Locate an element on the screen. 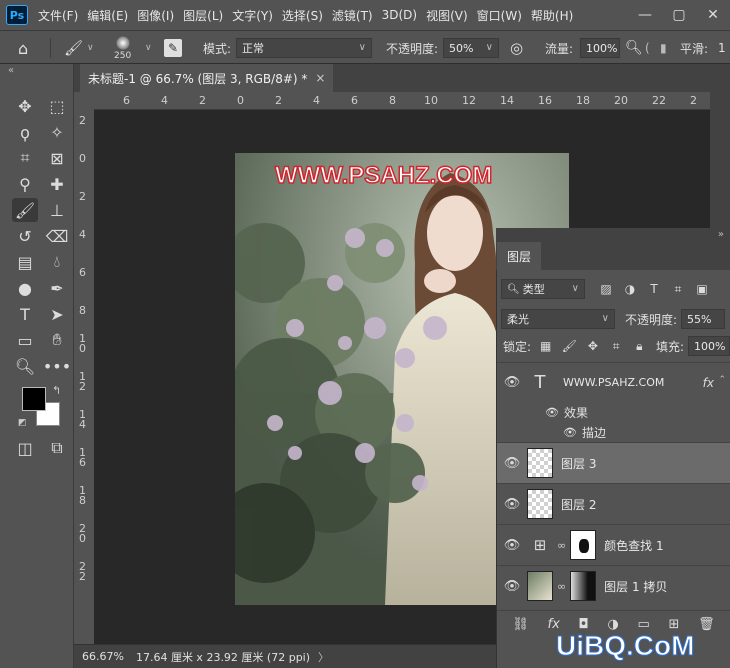  ruler-label: 14 is located at coordinates (507, 100).